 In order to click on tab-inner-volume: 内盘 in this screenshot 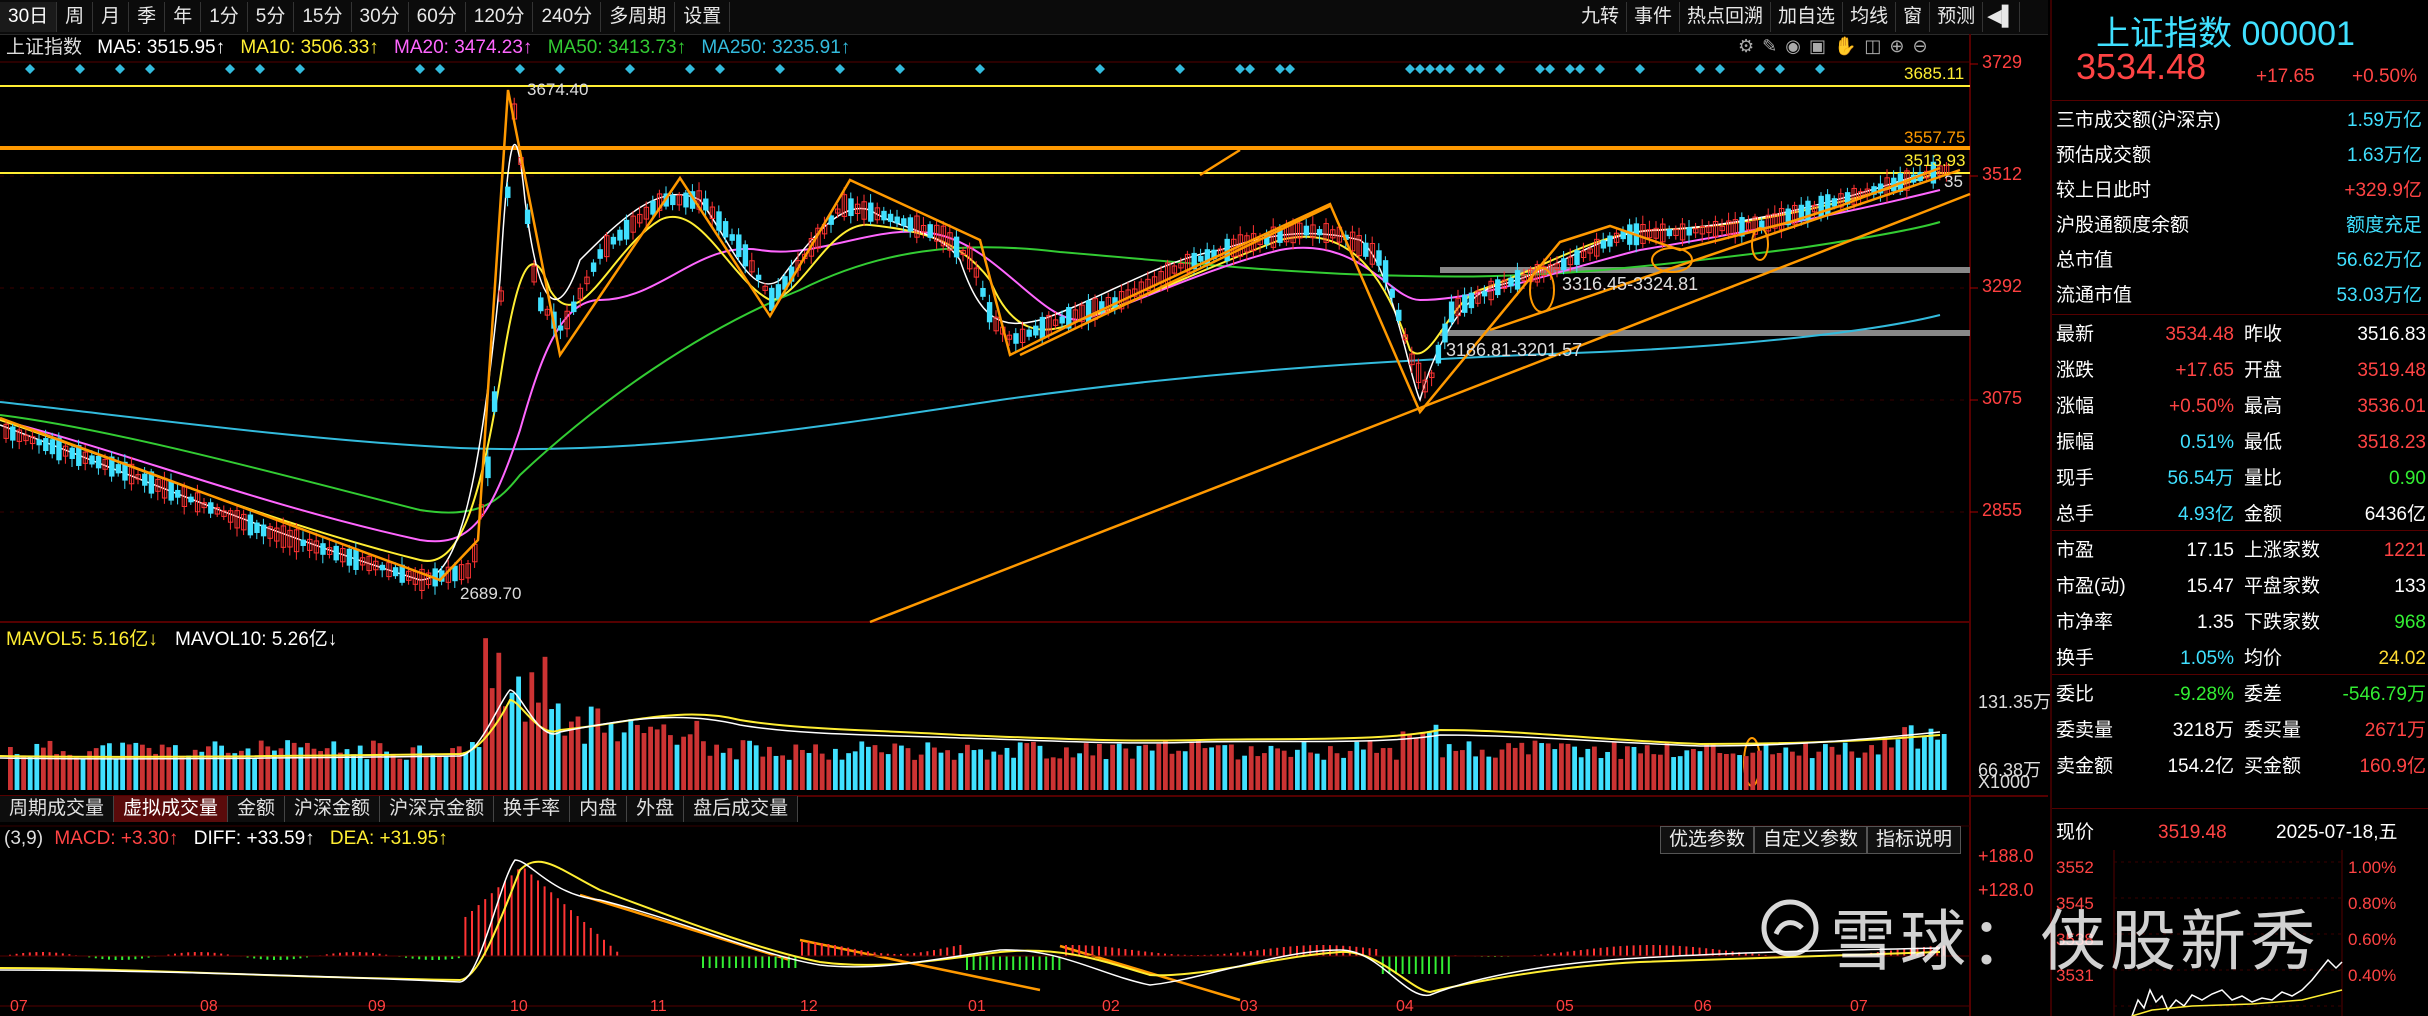, I will do `click(599, 809)`.